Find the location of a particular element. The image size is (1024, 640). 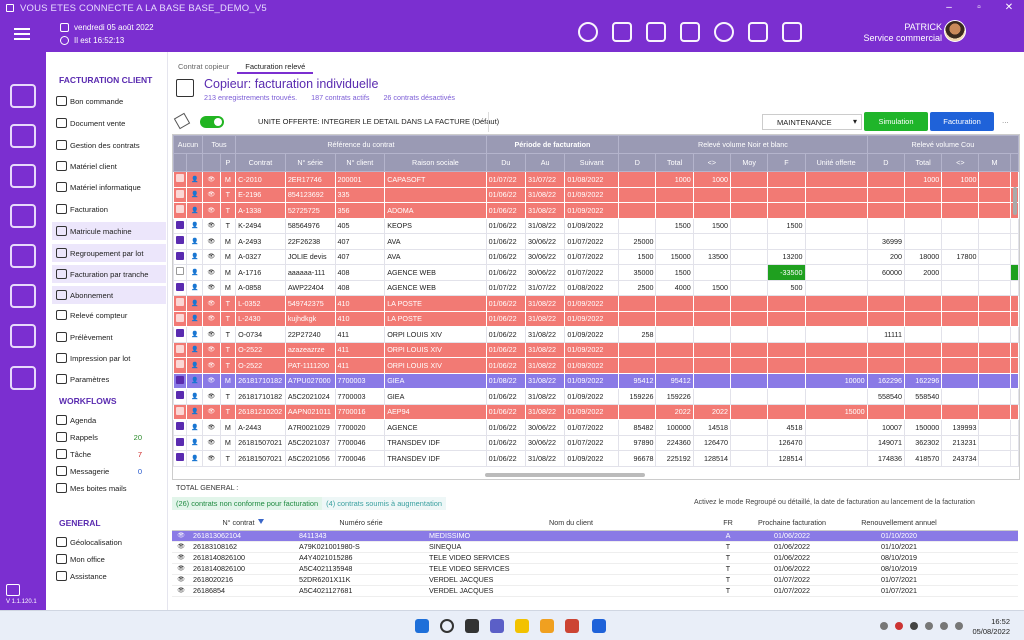

gear-icon is located at coordinates (724, 32).